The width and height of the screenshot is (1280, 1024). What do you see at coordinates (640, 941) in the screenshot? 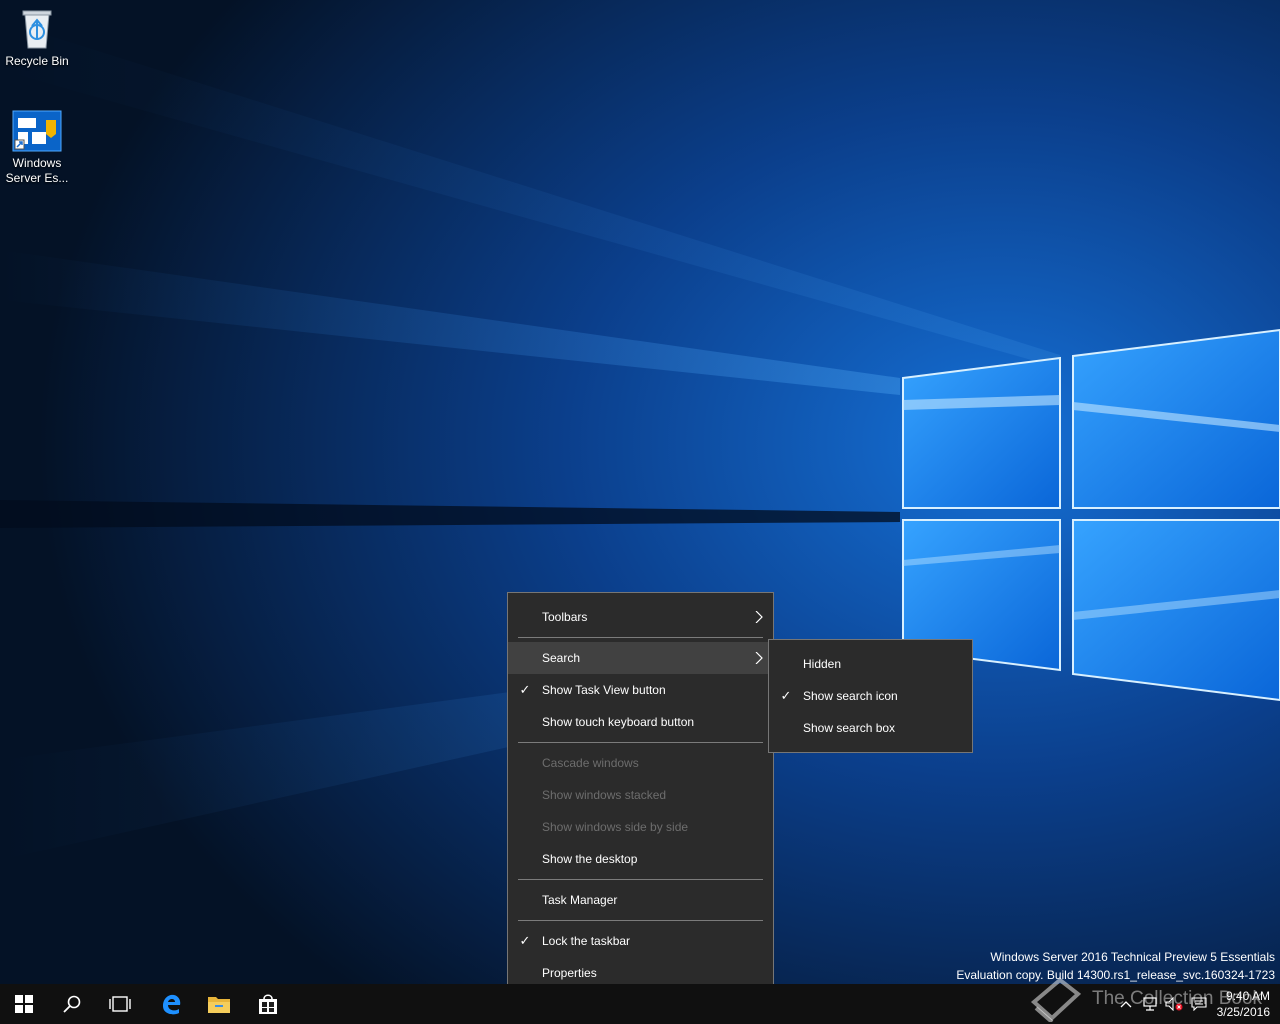
I see `menu-item-lock-the-taskbar: ✓ Lock the taskbar` at bounding box center [640, 941].